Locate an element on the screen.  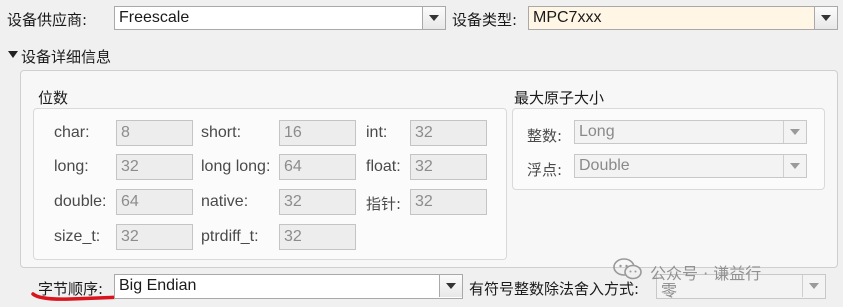
pointer-label: 指针: is located at coordinates (384, 204).